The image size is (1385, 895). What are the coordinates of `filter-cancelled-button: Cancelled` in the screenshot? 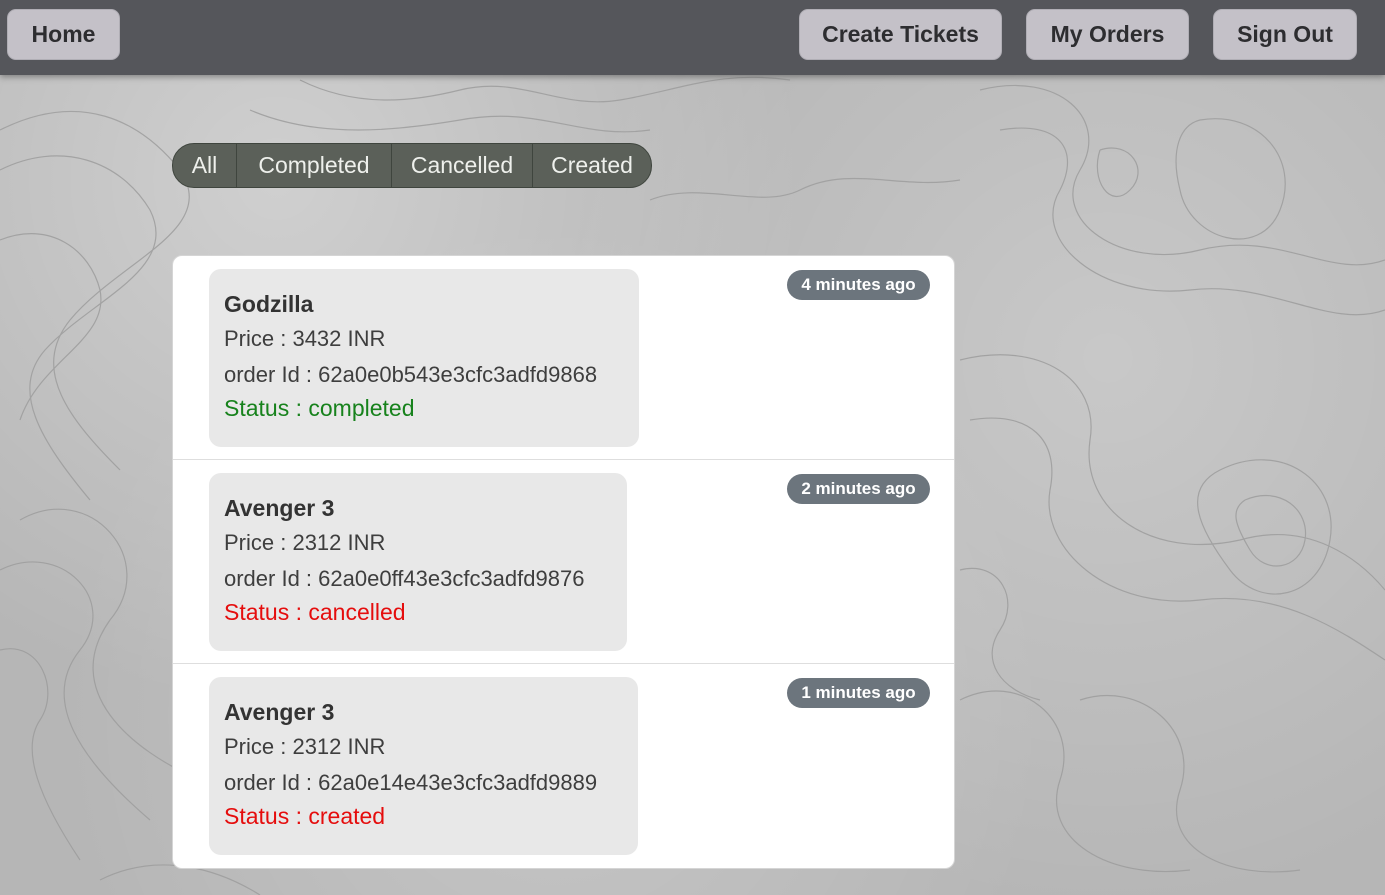 It's located at (462, 165).